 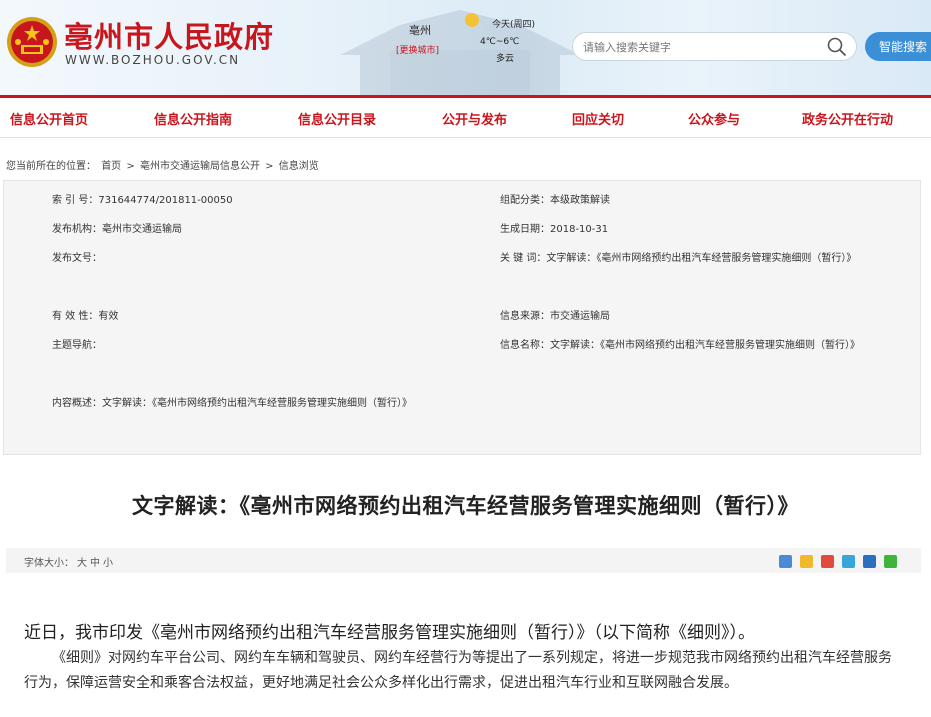 What do you see at coordinates (836, 560) in the screenshot?
I see `share-bar` at bounding box center [836, 560].